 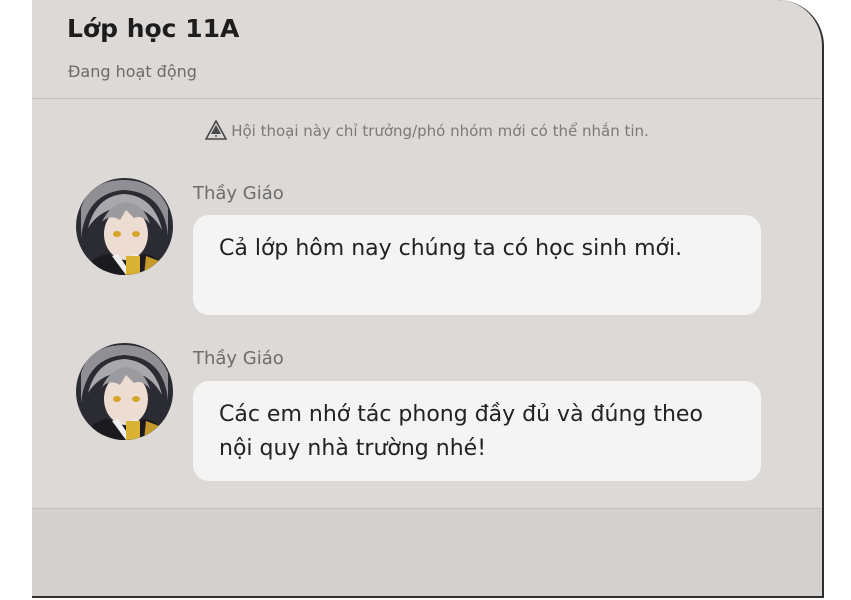 I want to click on message-bubble: Cả lớp hôm nay chúng ta có học sinh mới., so click(x=477, y=265).